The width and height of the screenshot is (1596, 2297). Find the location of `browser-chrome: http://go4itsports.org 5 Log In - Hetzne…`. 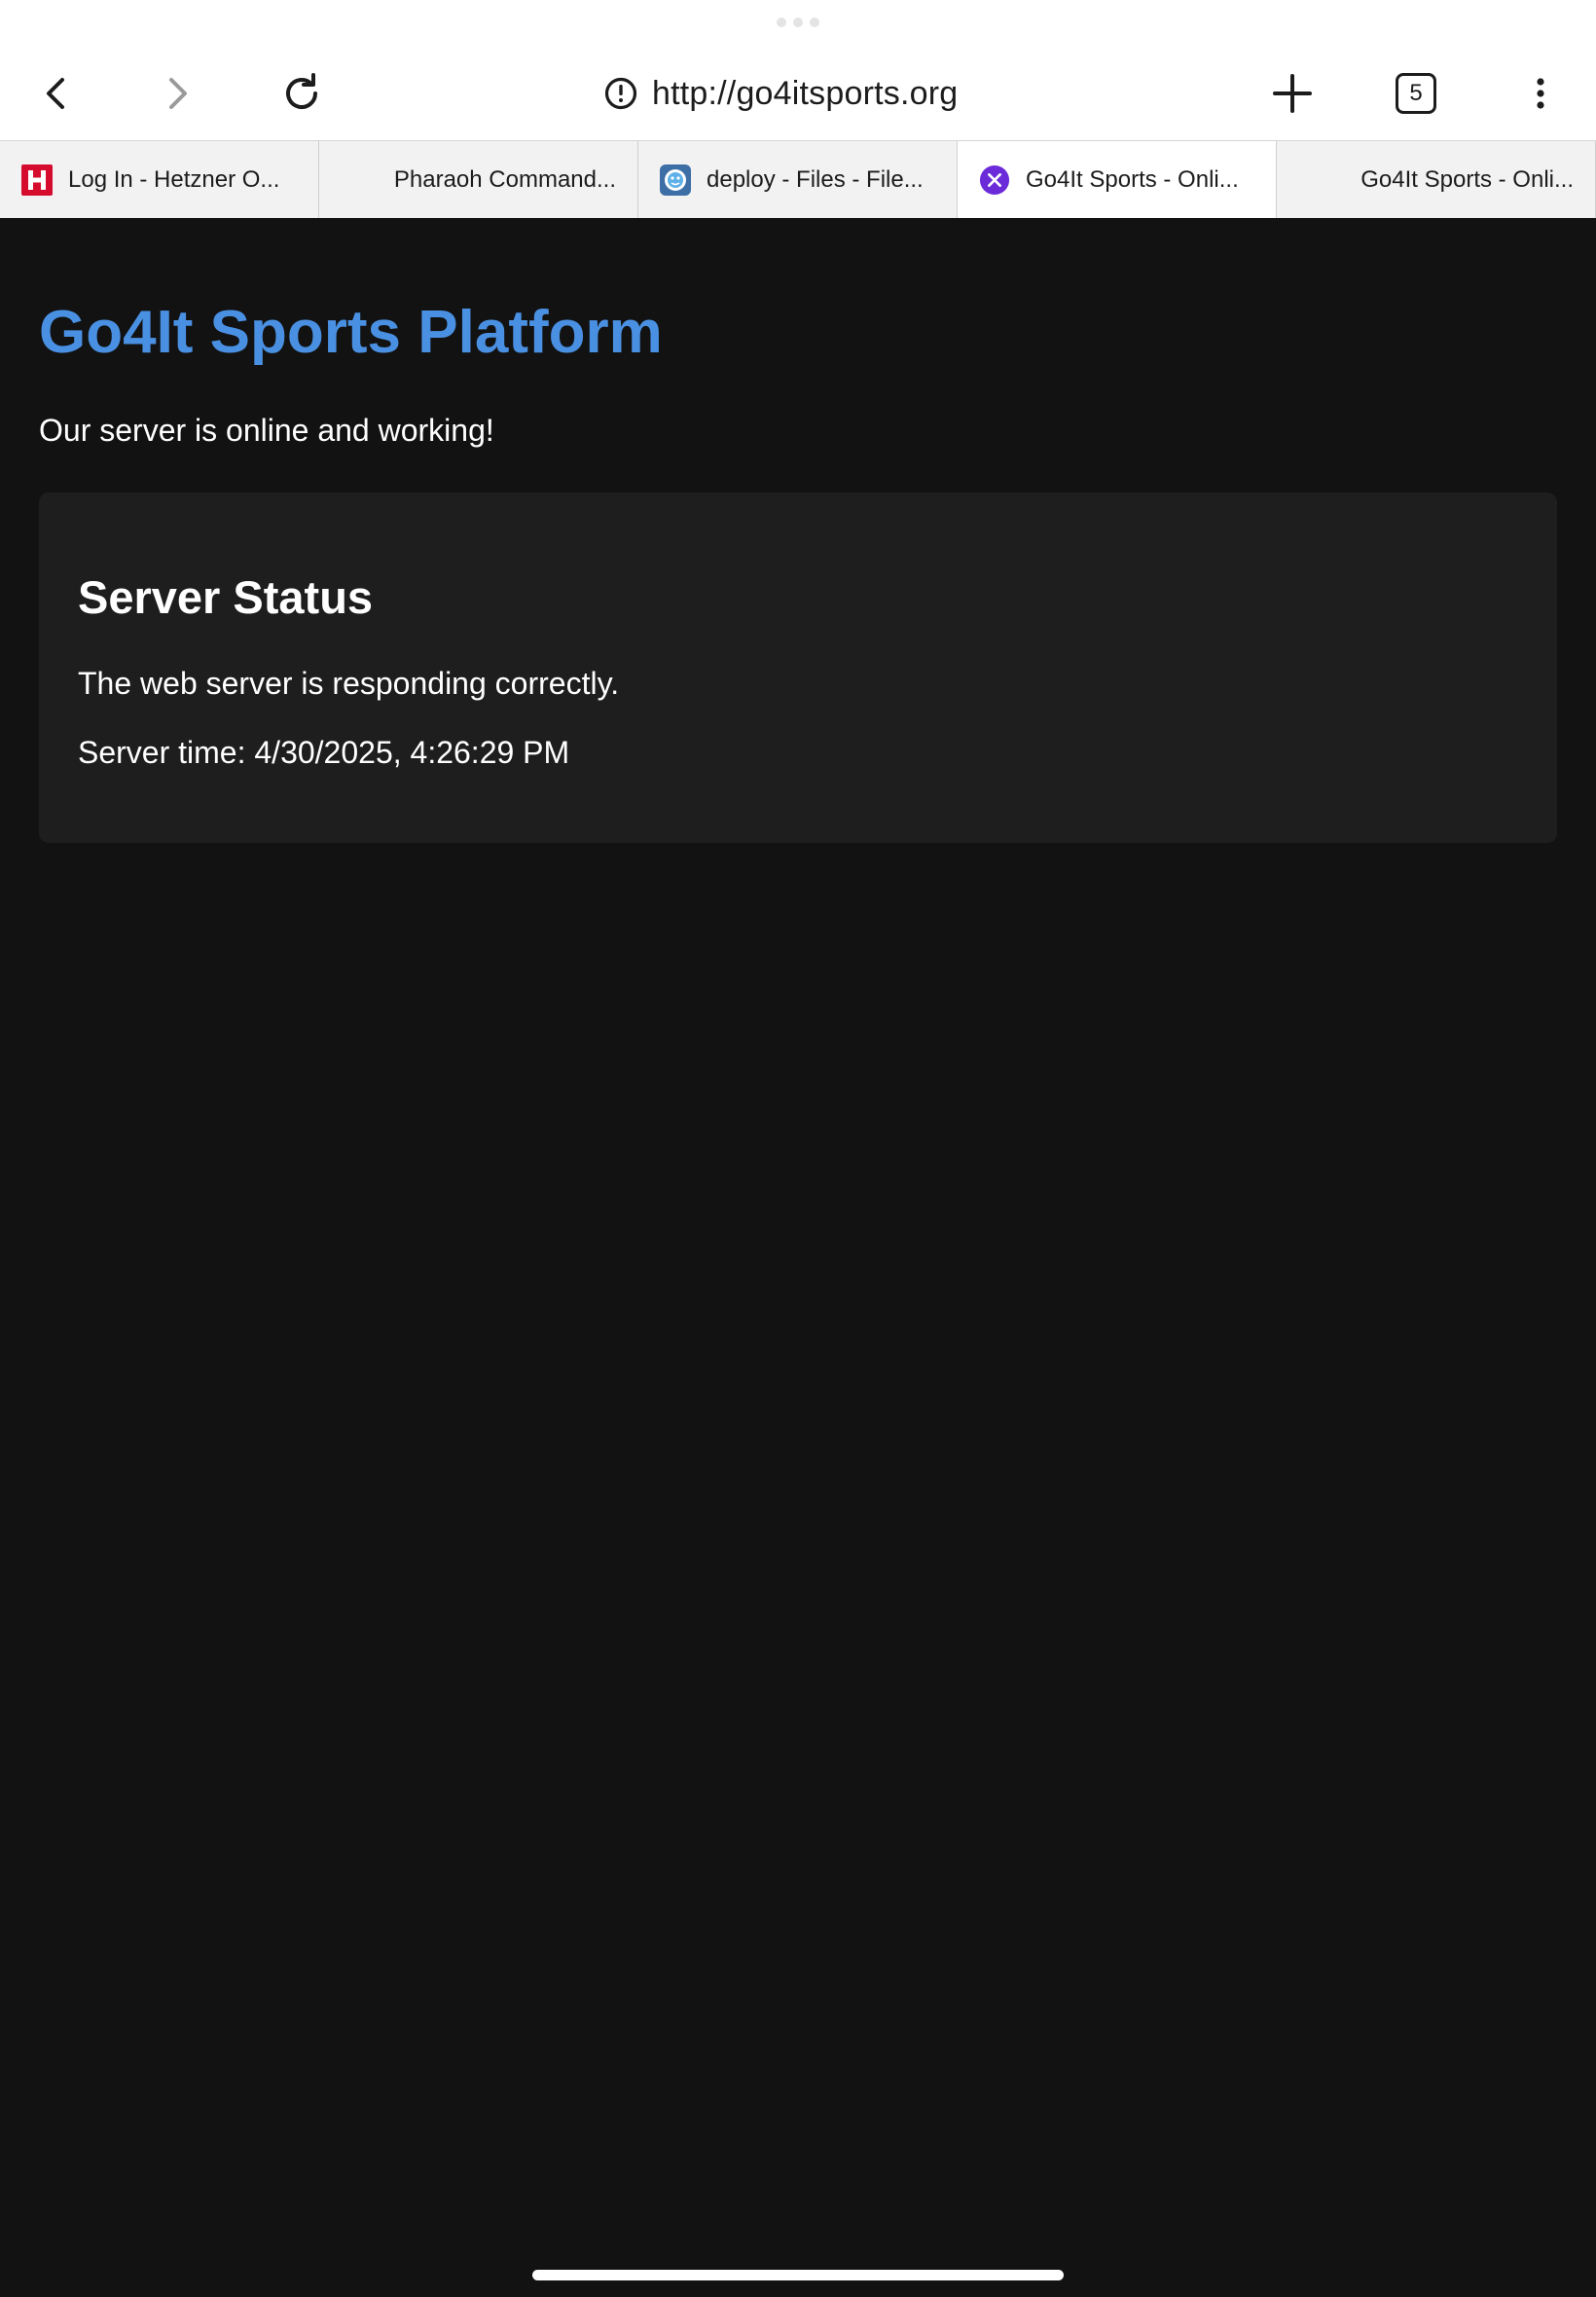

browser-chrome: http://go4itsports.org 5 Log In - Hetzne… is located at coordinates (798, 109).